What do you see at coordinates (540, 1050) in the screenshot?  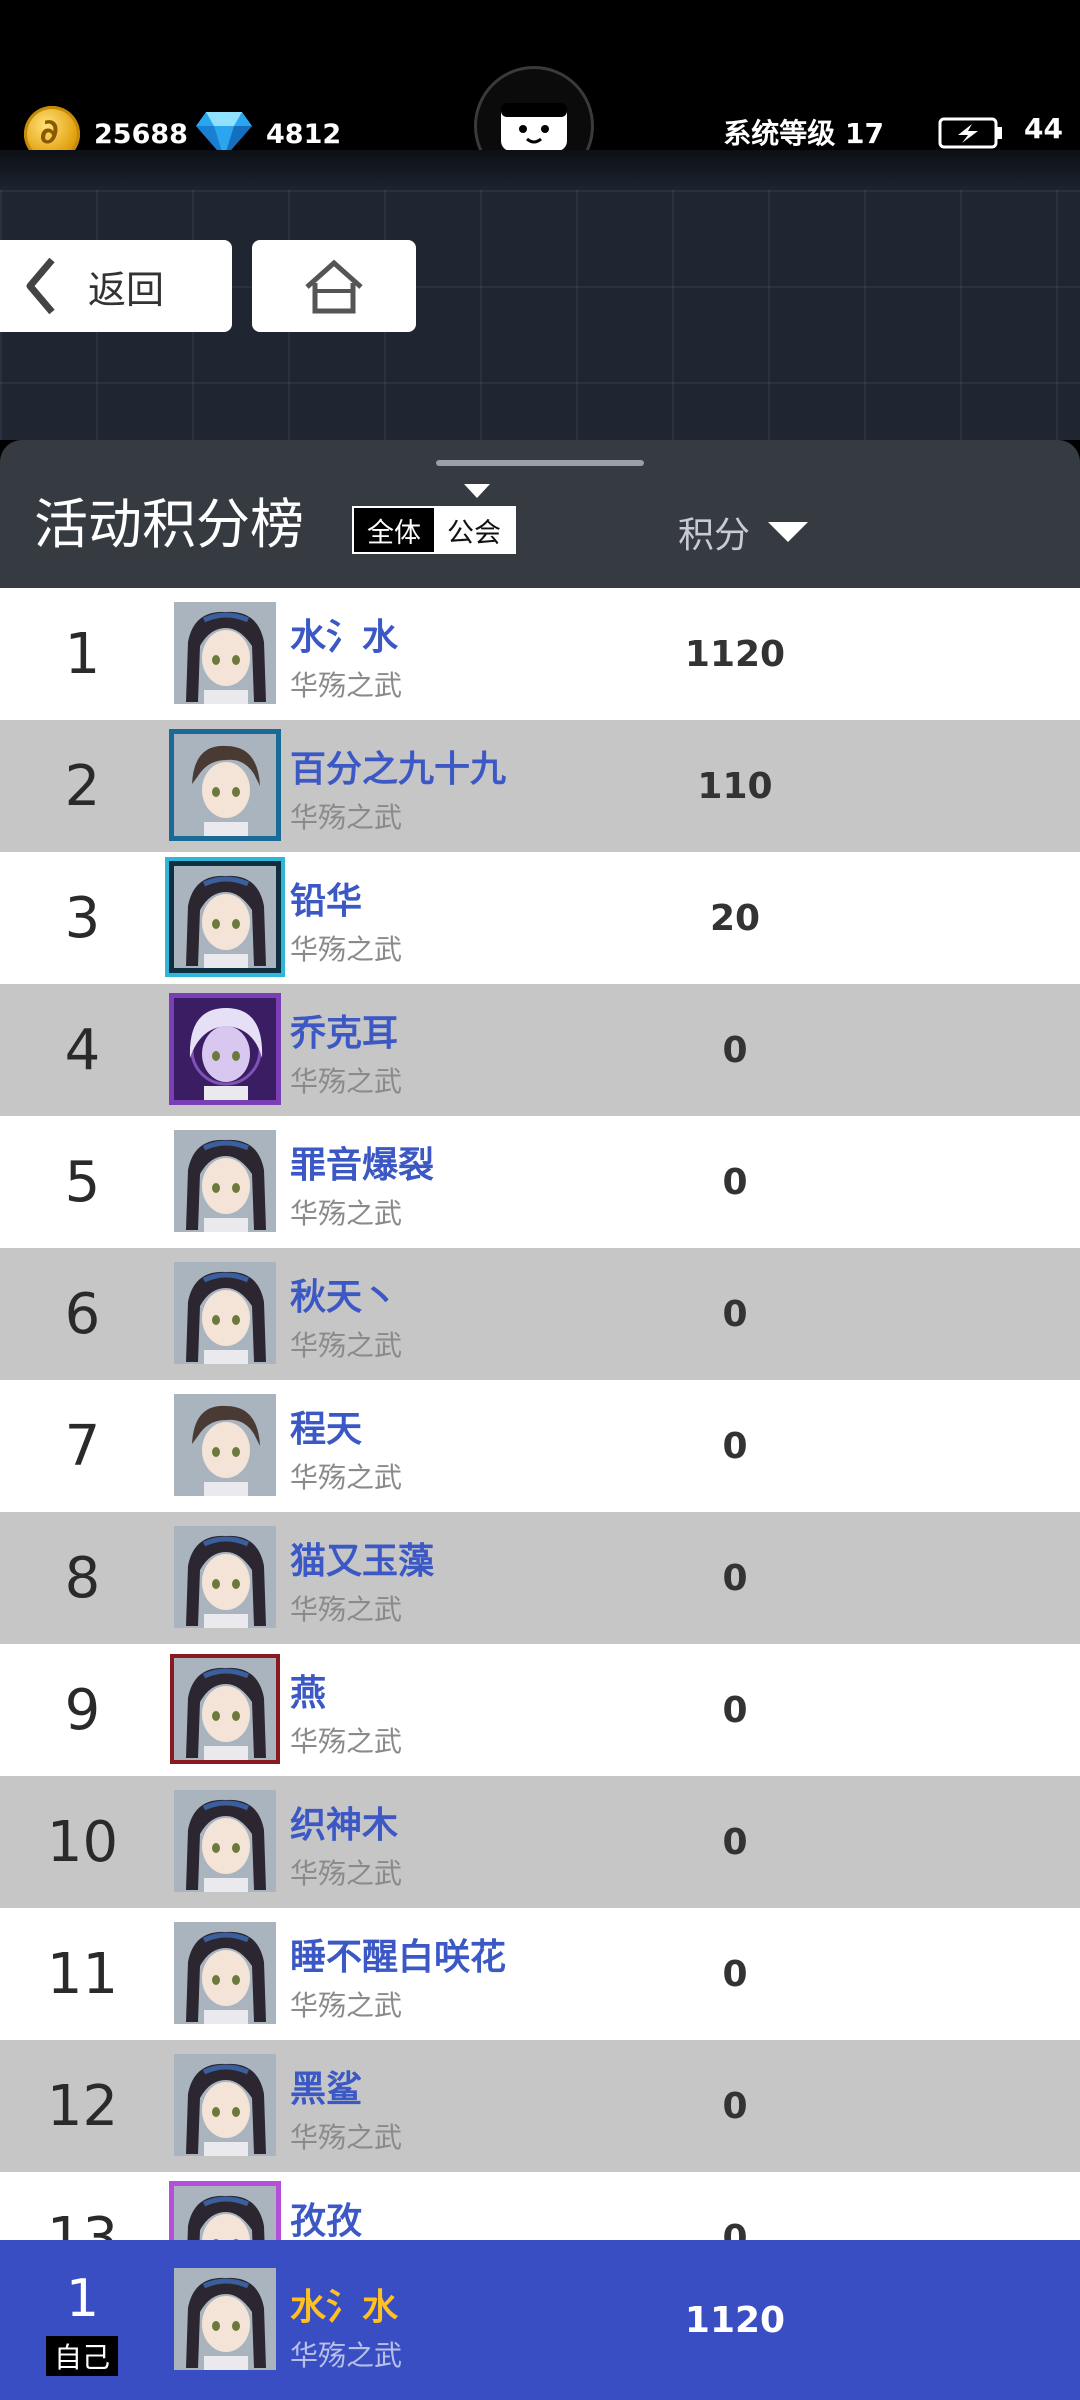 I see `table-row: 4 乔克耳 华殇之武 0` at bounding box center [540, 1050].